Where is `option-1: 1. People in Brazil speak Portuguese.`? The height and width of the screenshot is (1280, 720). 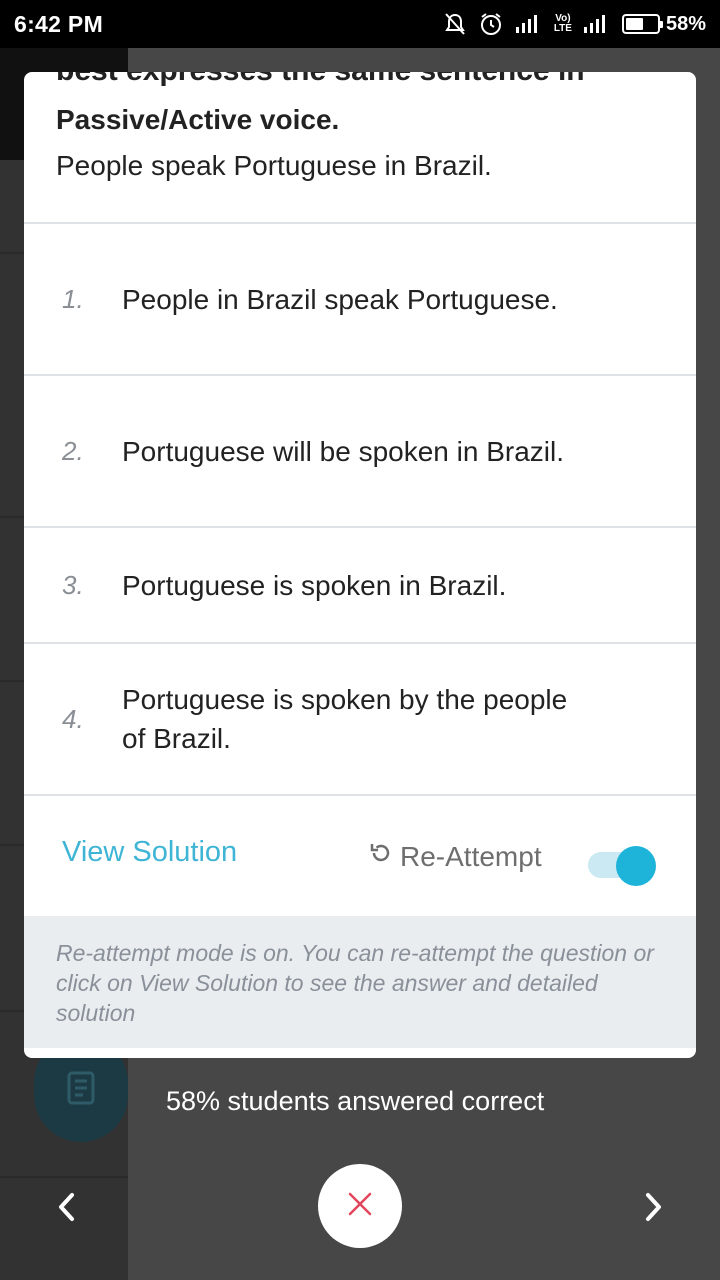
option-1: 1. People in Brazil speak Portuguese. is located at coordinates (360, 299).